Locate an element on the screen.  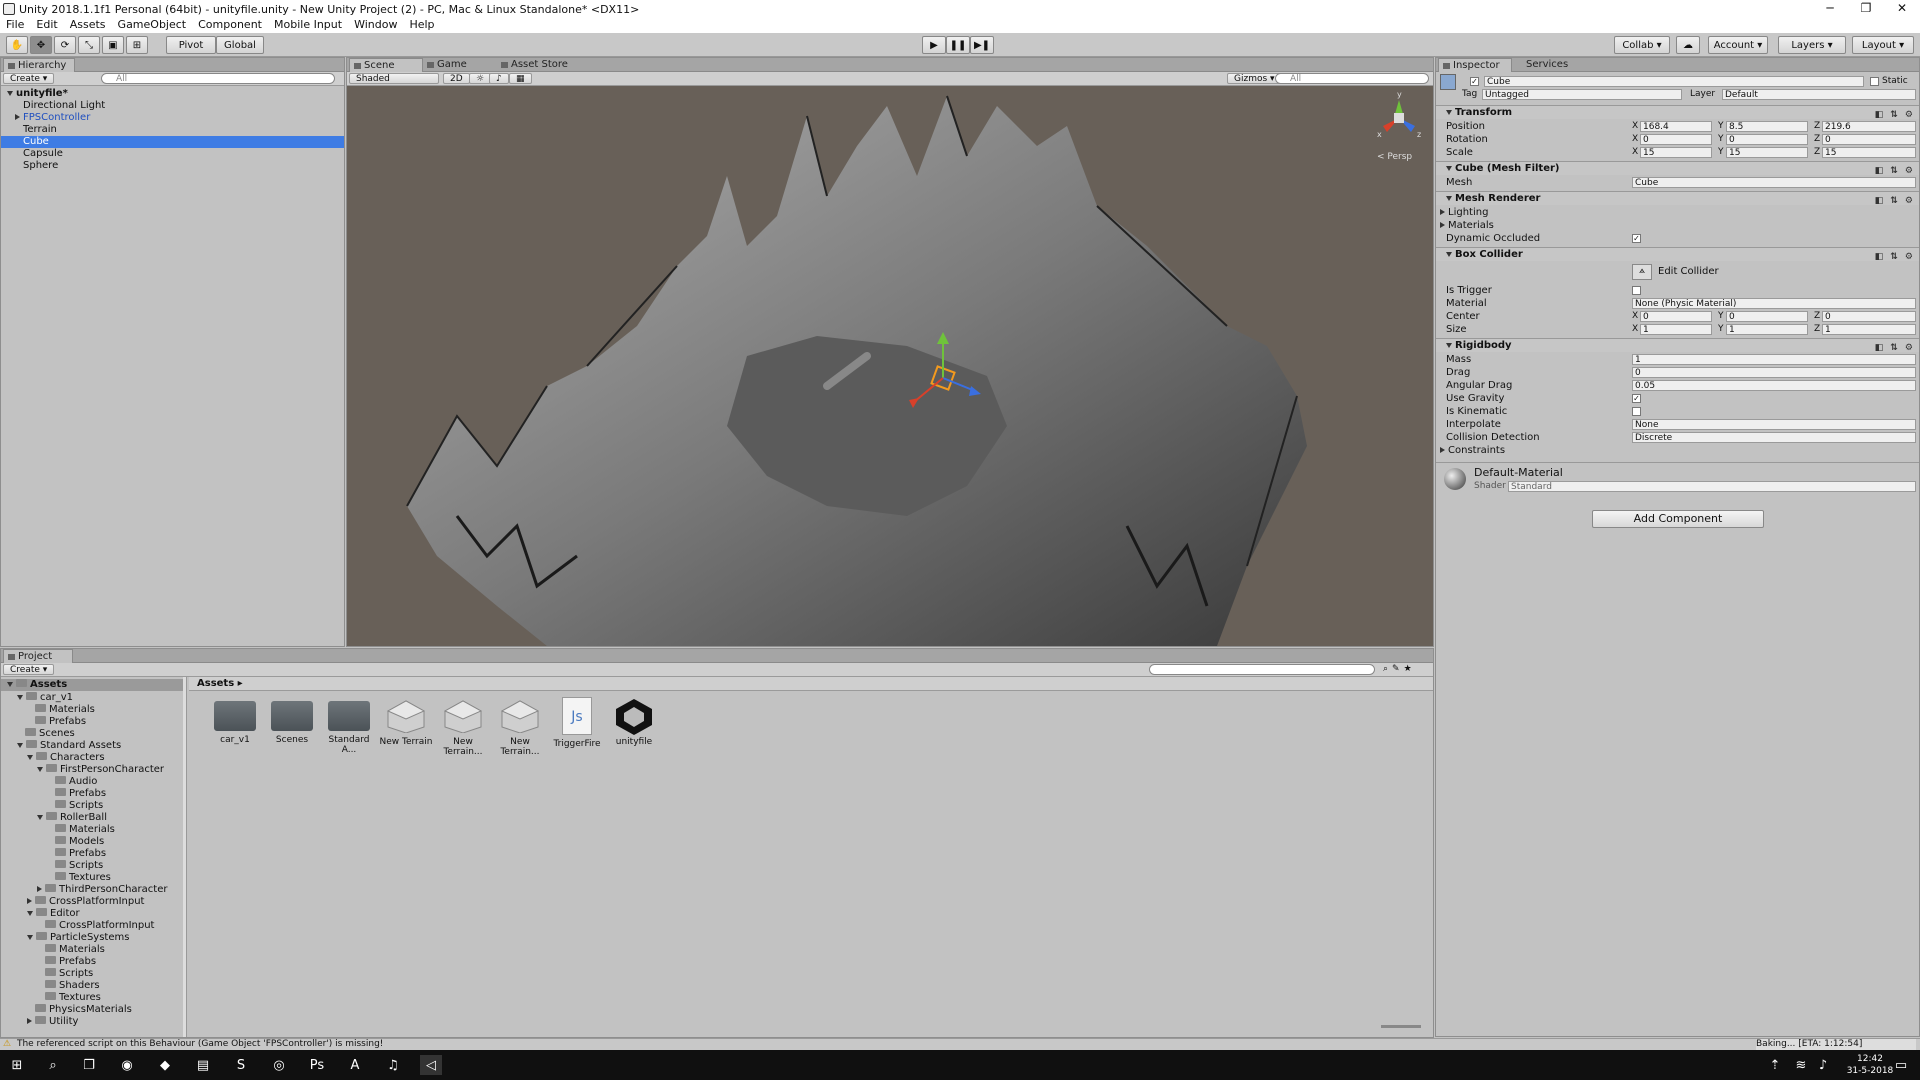
step-button: ▶❚ is located at coordinates (982, 45).